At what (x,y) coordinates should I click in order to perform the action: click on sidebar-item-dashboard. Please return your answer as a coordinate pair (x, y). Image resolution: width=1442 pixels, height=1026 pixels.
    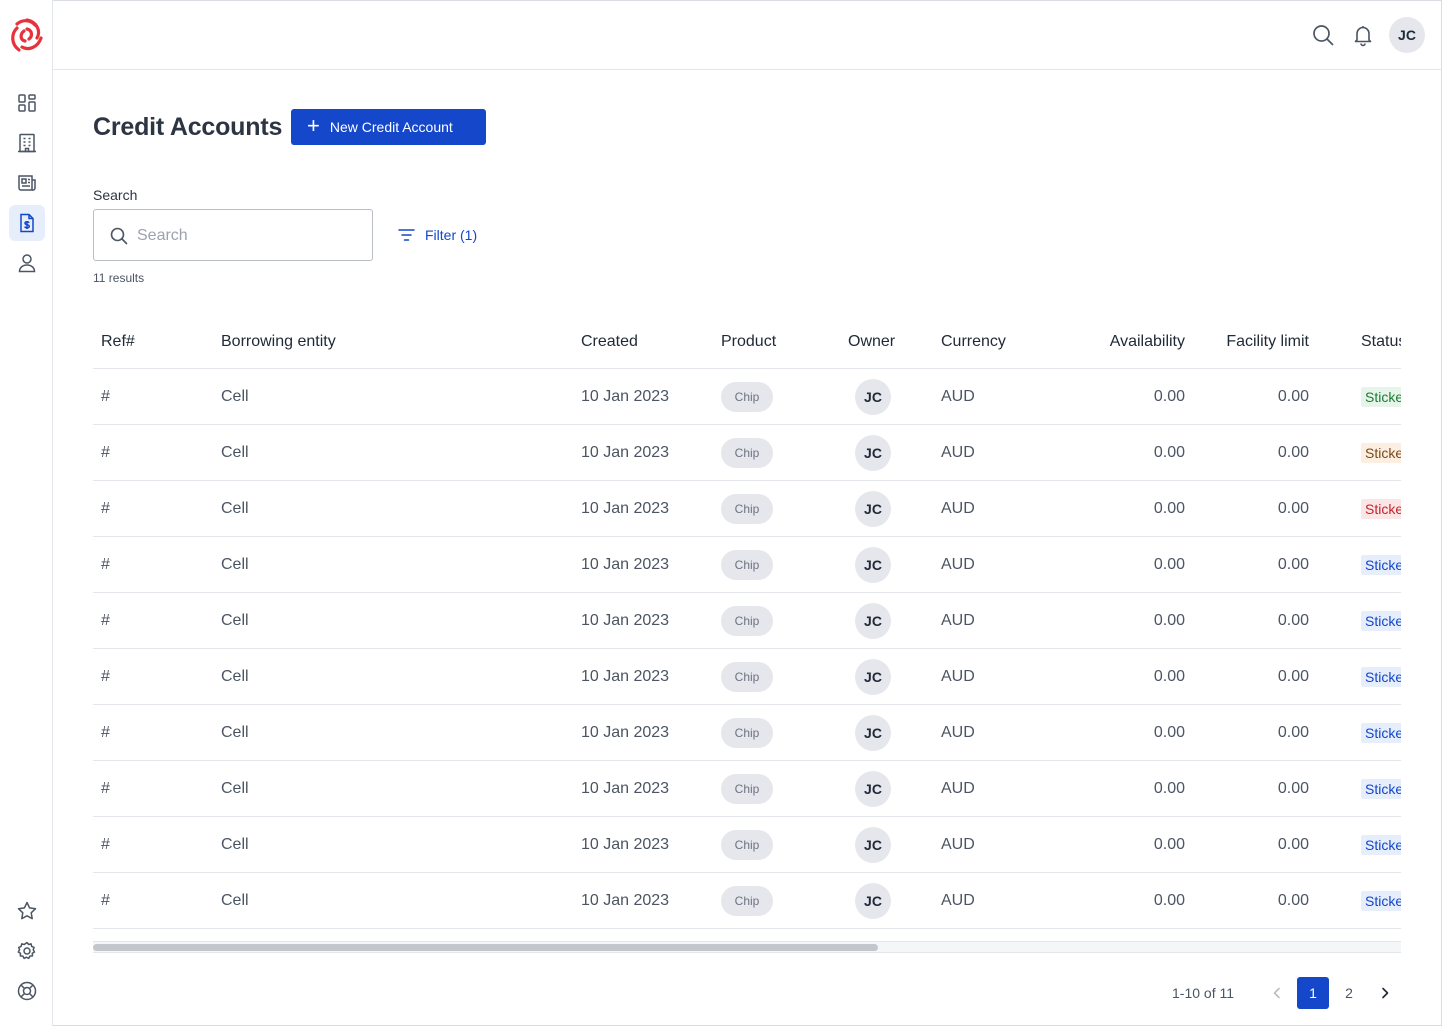
    Looking at the image, I should click on (27, 103).